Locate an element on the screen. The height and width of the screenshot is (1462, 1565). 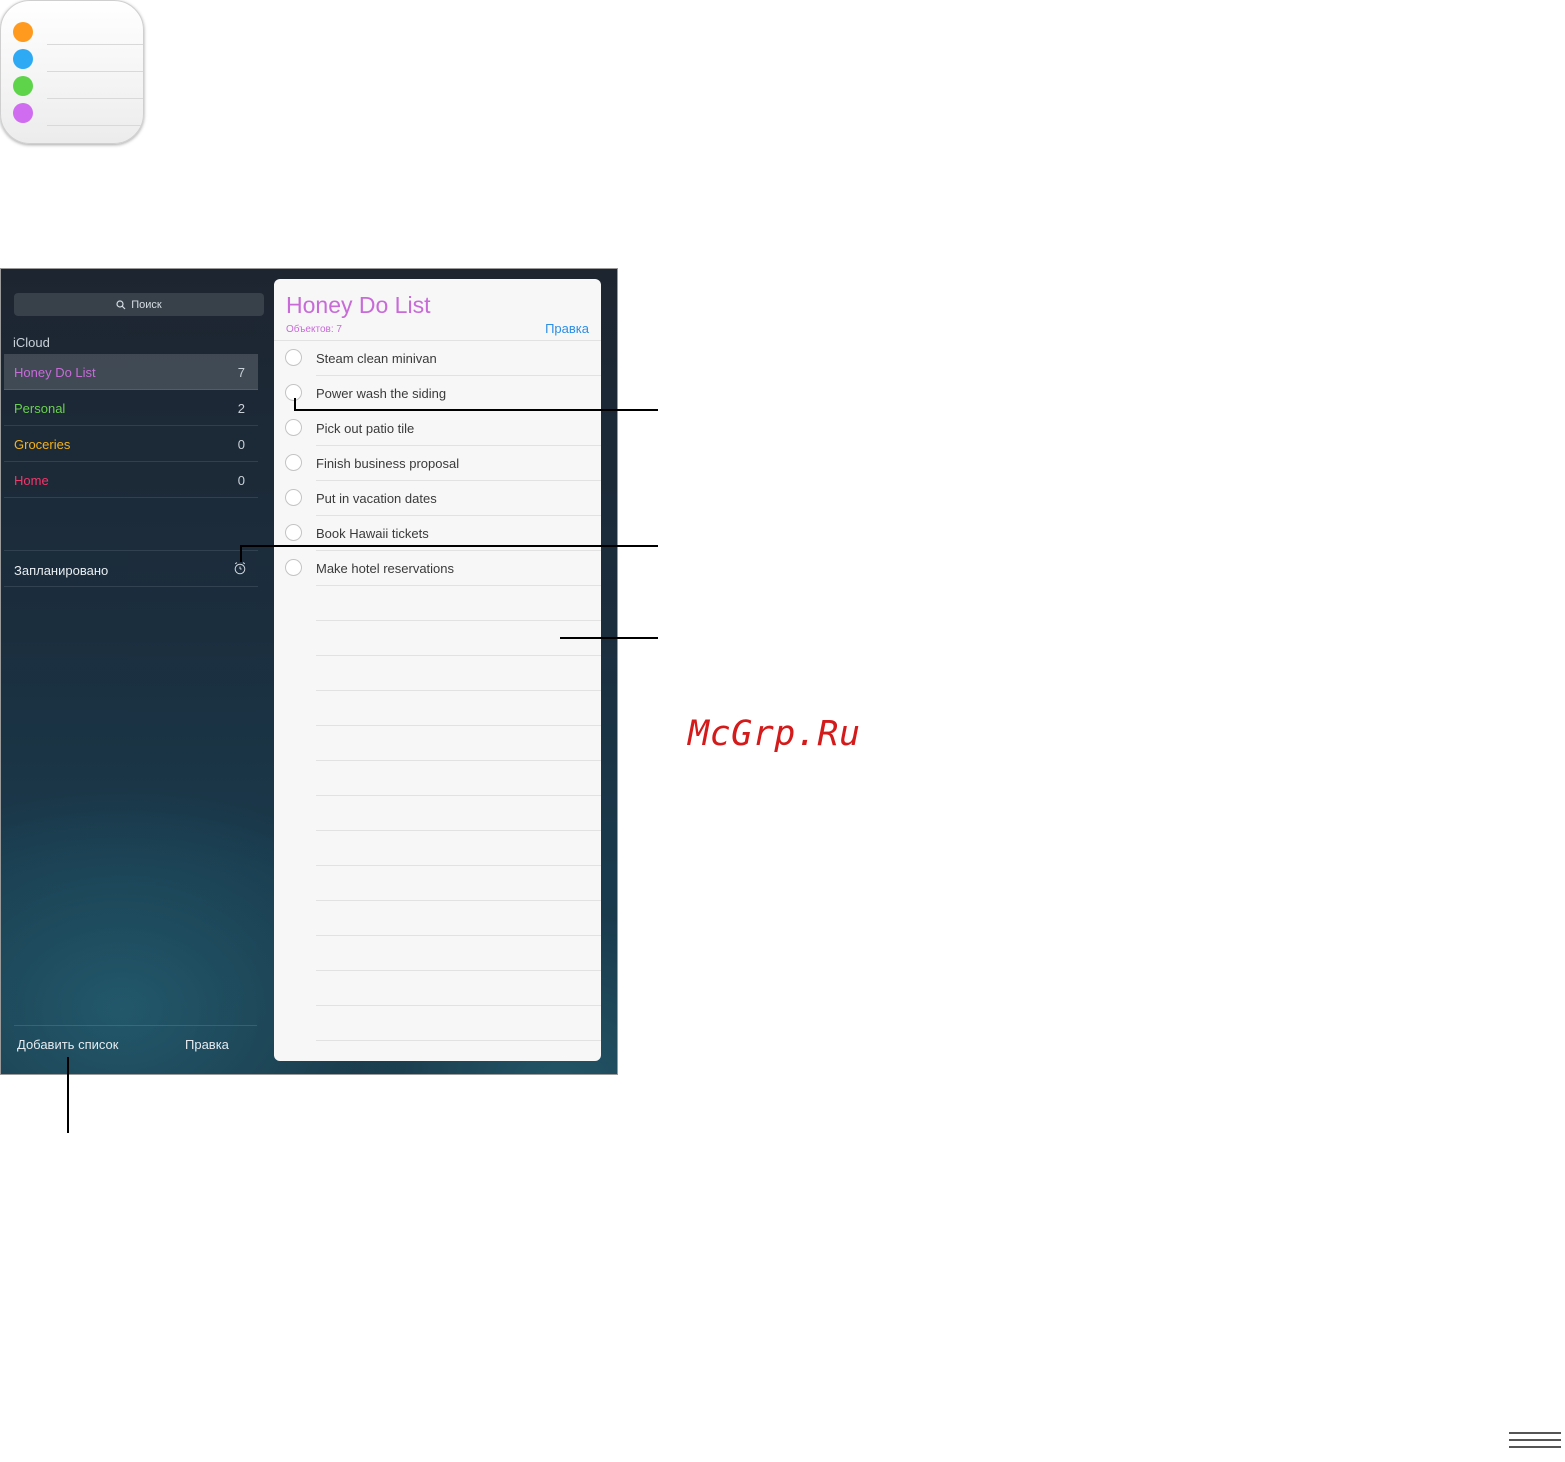
callout-line-scheduled-tick is located at coordinates (241, 553).